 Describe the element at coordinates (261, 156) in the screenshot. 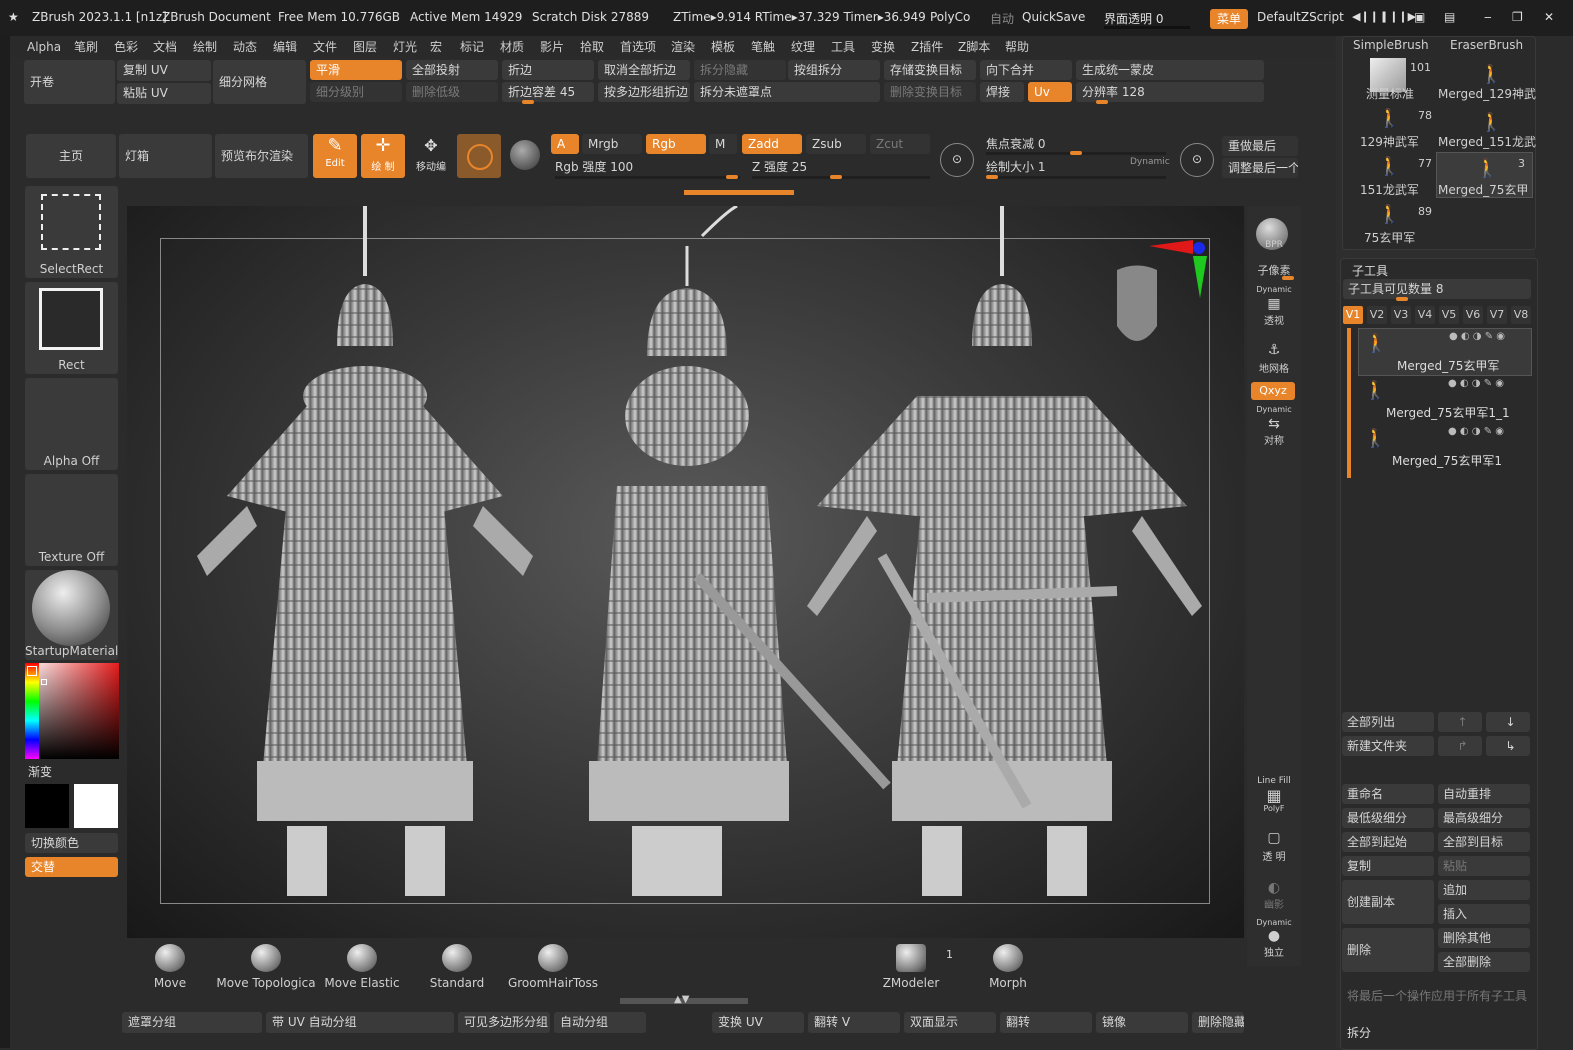

I see `preview-boolean-button: 预览布尔渲染` at that location.